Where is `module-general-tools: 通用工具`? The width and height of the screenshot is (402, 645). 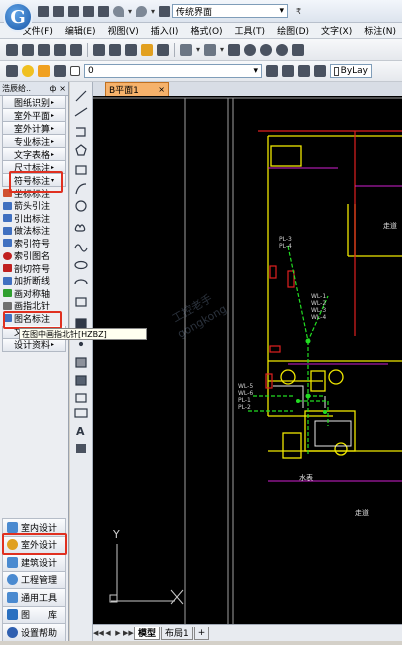 module-general-tools: 通用工具 is located at coordinates (34, 598).